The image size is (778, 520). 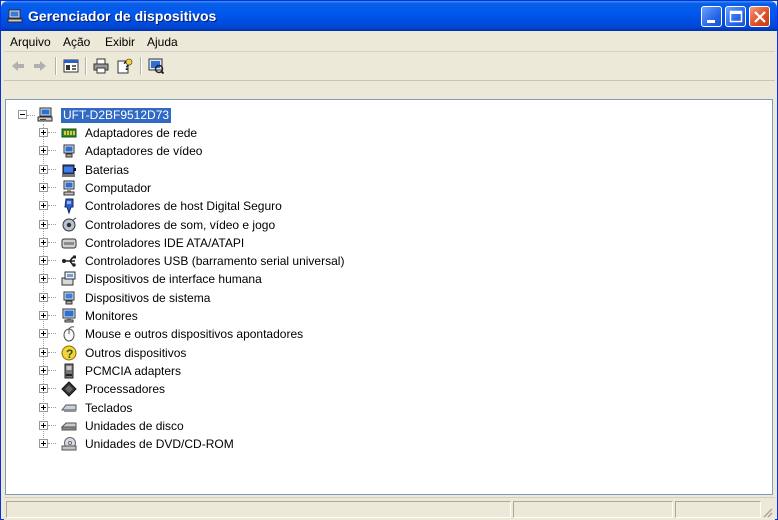 I want to click on root-collapse-toggle, so click(x=22, y=114).